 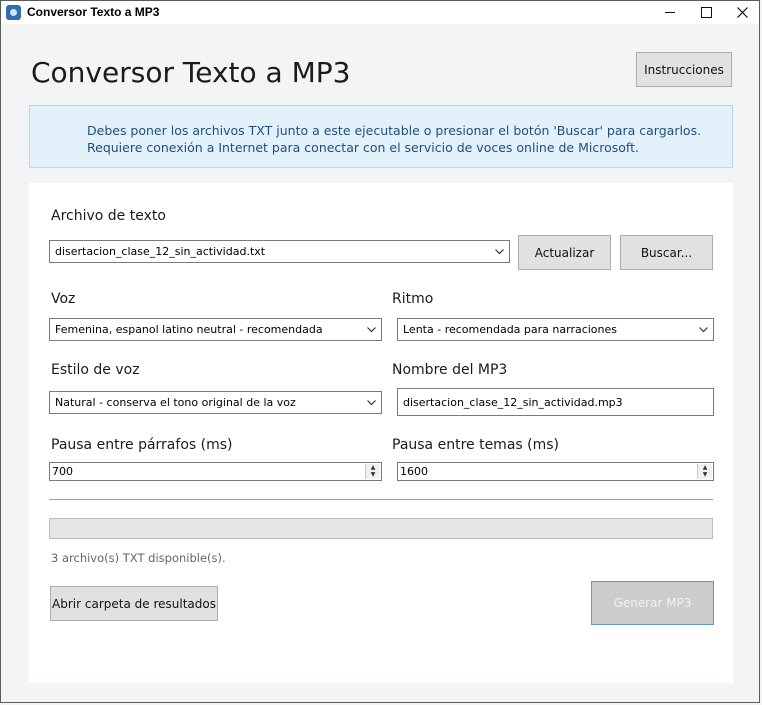 What do you see at coordinates (414, 471) in the screenshot?
I see `topic-pause-value: 1600` at bounding box center [414, 471].